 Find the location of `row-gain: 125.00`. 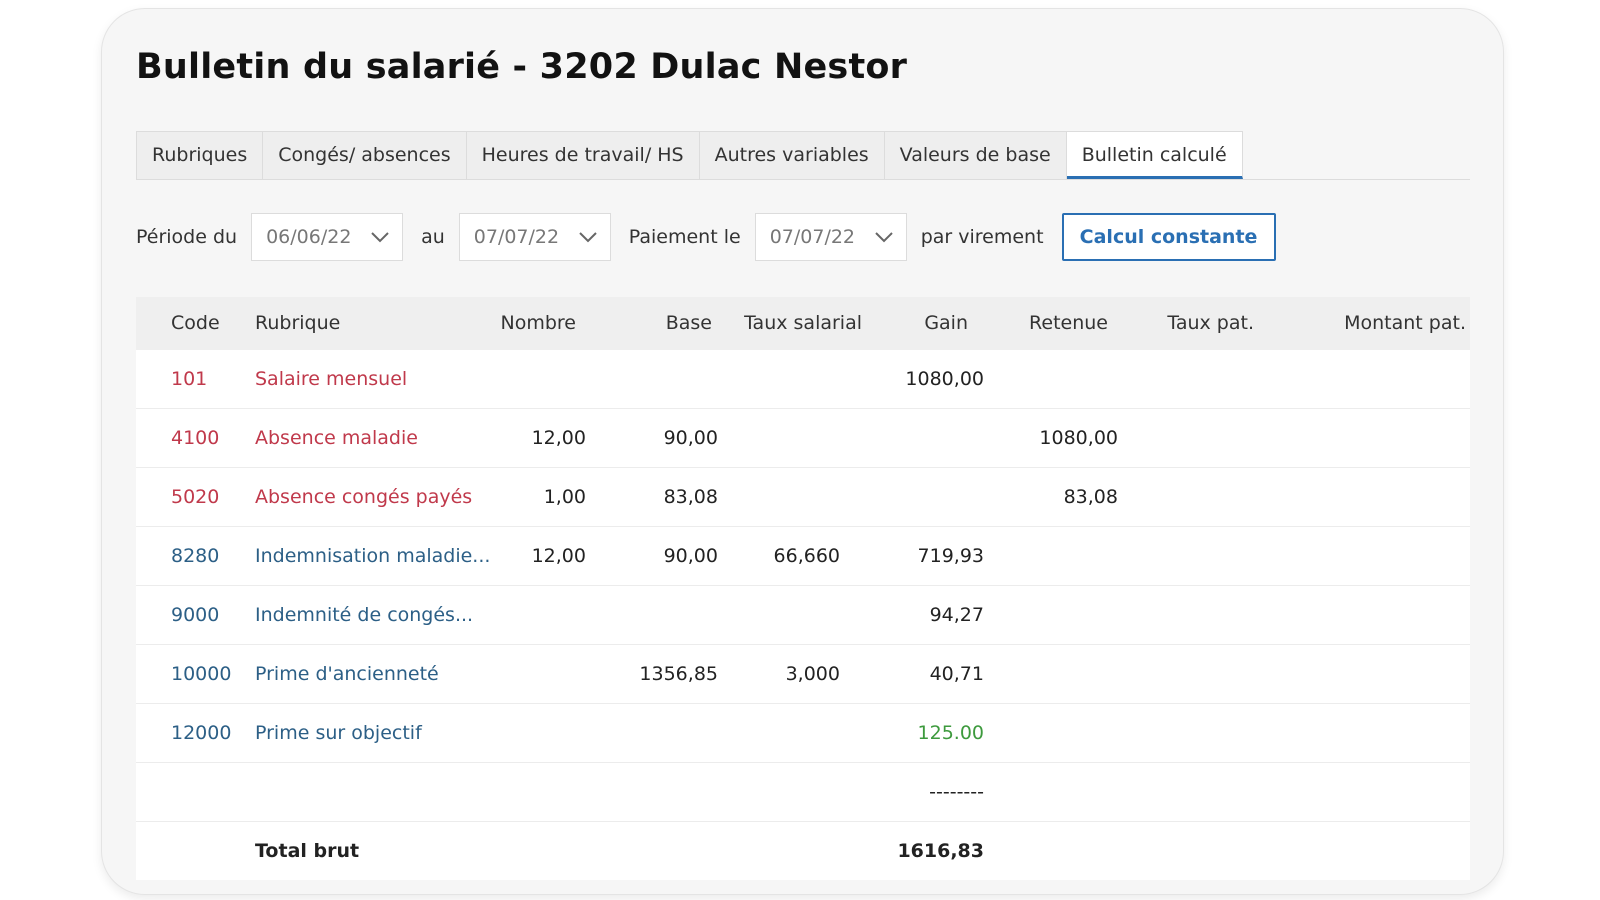

row-gain: 125.00 is located at coordinates (950, 733).